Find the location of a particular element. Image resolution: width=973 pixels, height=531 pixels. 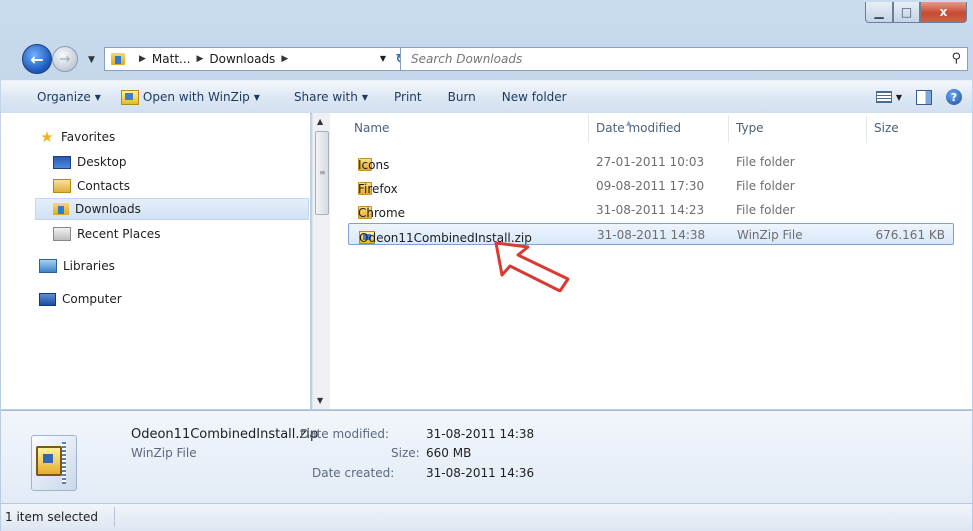

nav-favorites: ★ Favorites is located at coordinates (77, 137).